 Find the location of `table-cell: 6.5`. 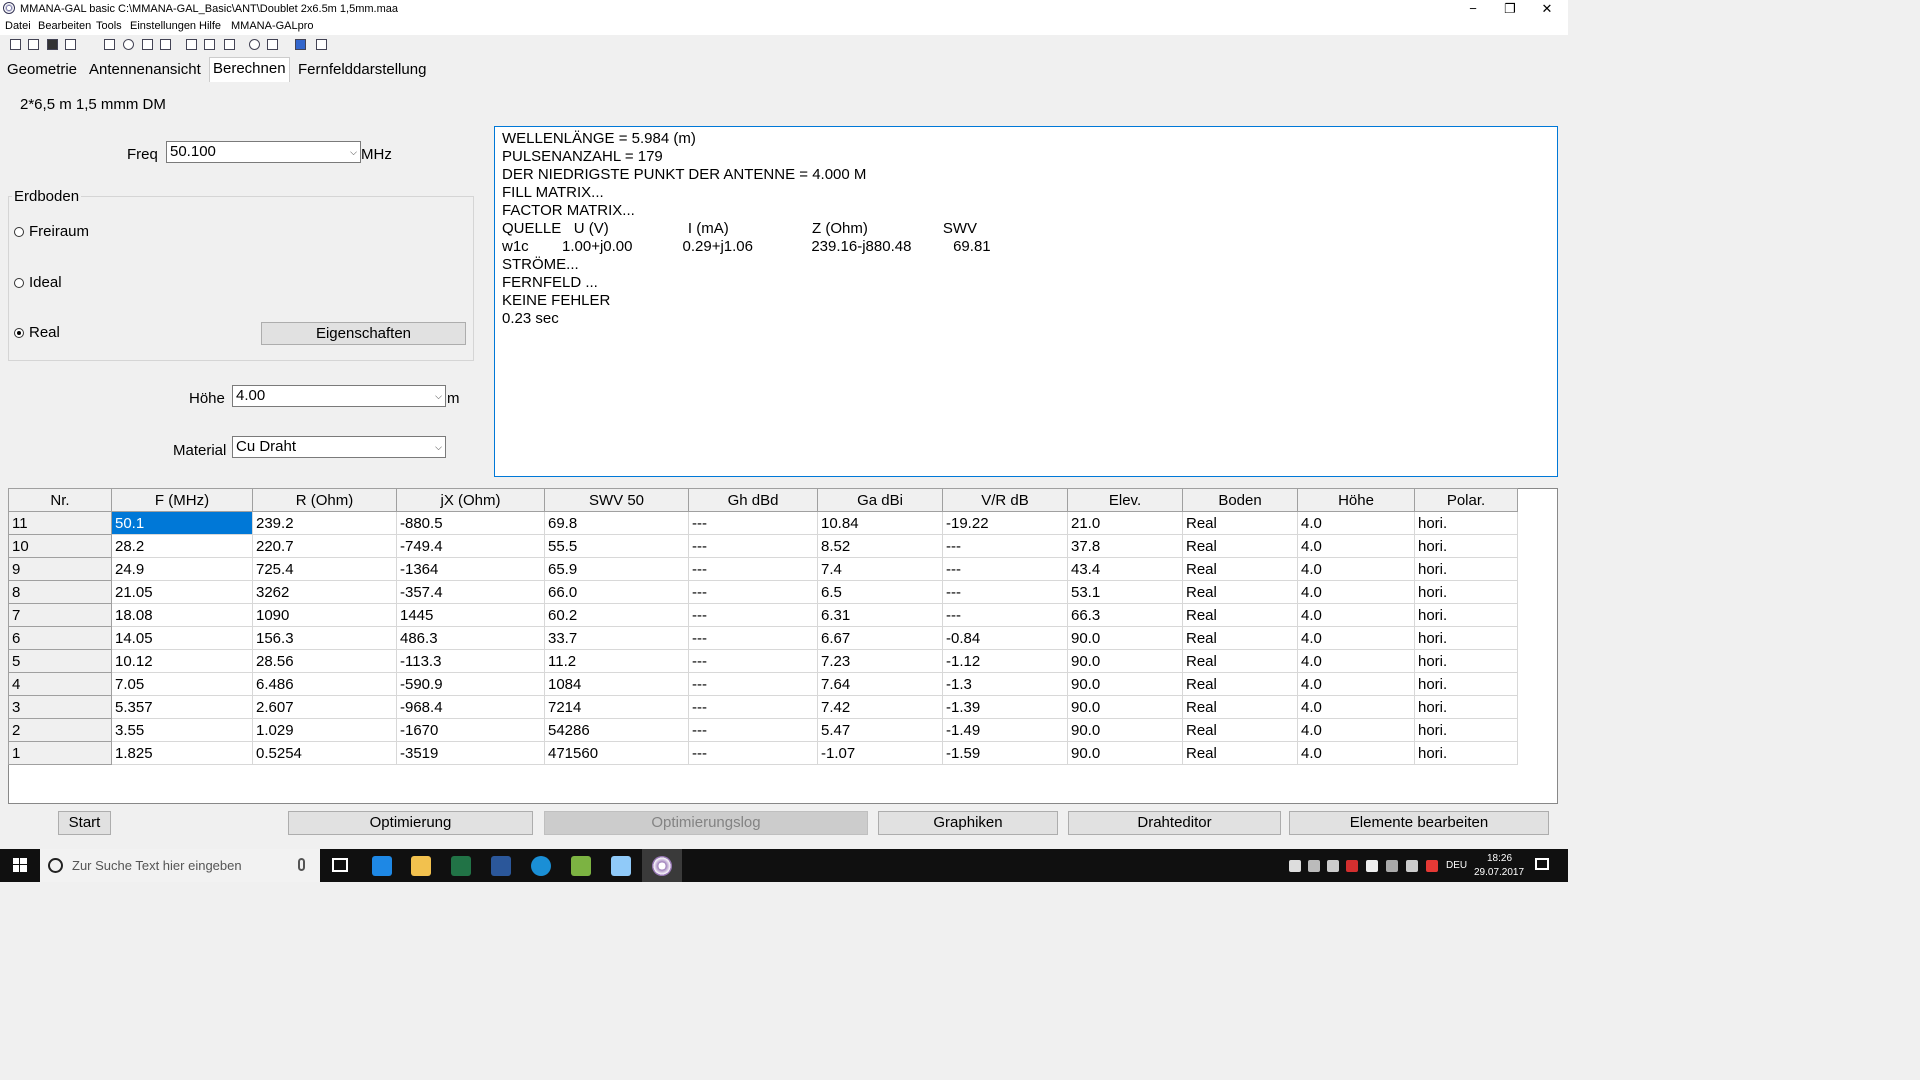

table-cell: 6.5 is located at coordinates (880, 592).